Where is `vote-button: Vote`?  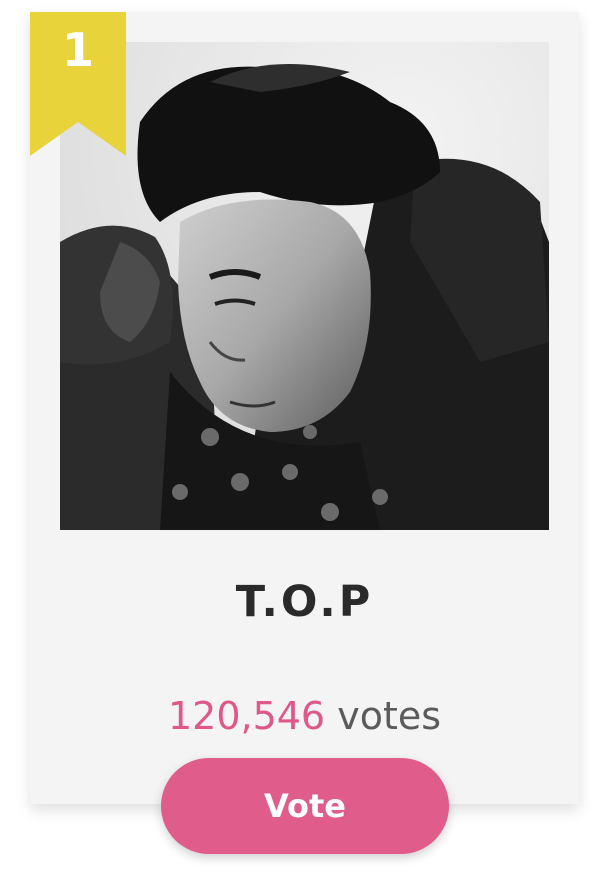 vote-button: Vote is located at coordinates (305, 806).